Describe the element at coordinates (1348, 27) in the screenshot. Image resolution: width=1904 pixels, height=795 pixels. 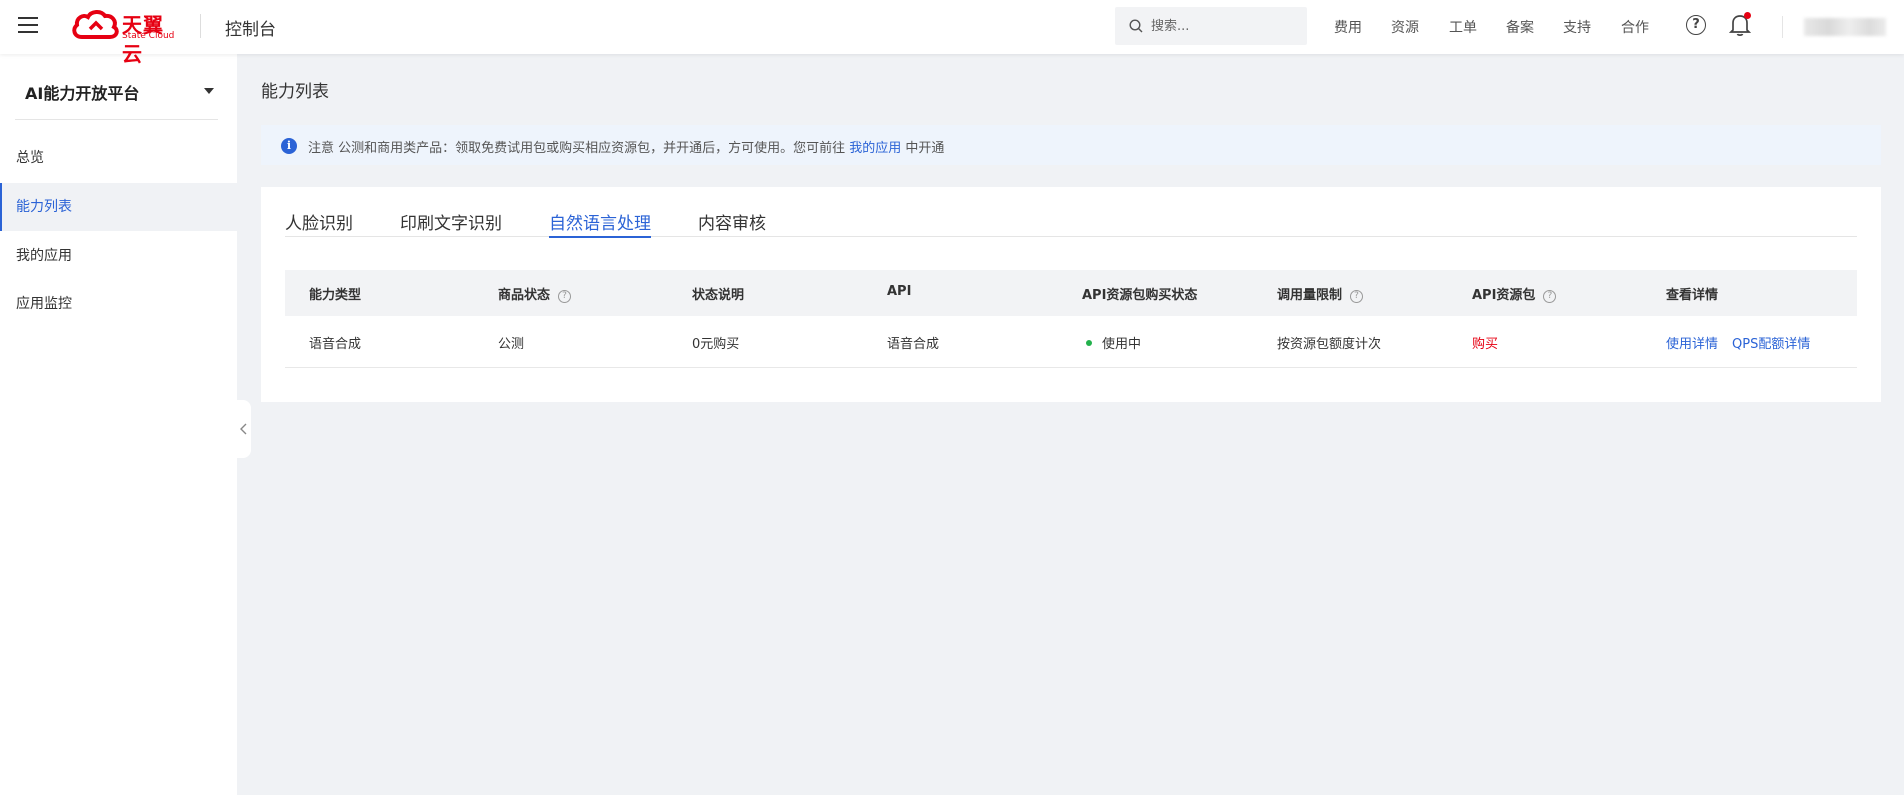
I see `nav-fees: 费用` at that location.